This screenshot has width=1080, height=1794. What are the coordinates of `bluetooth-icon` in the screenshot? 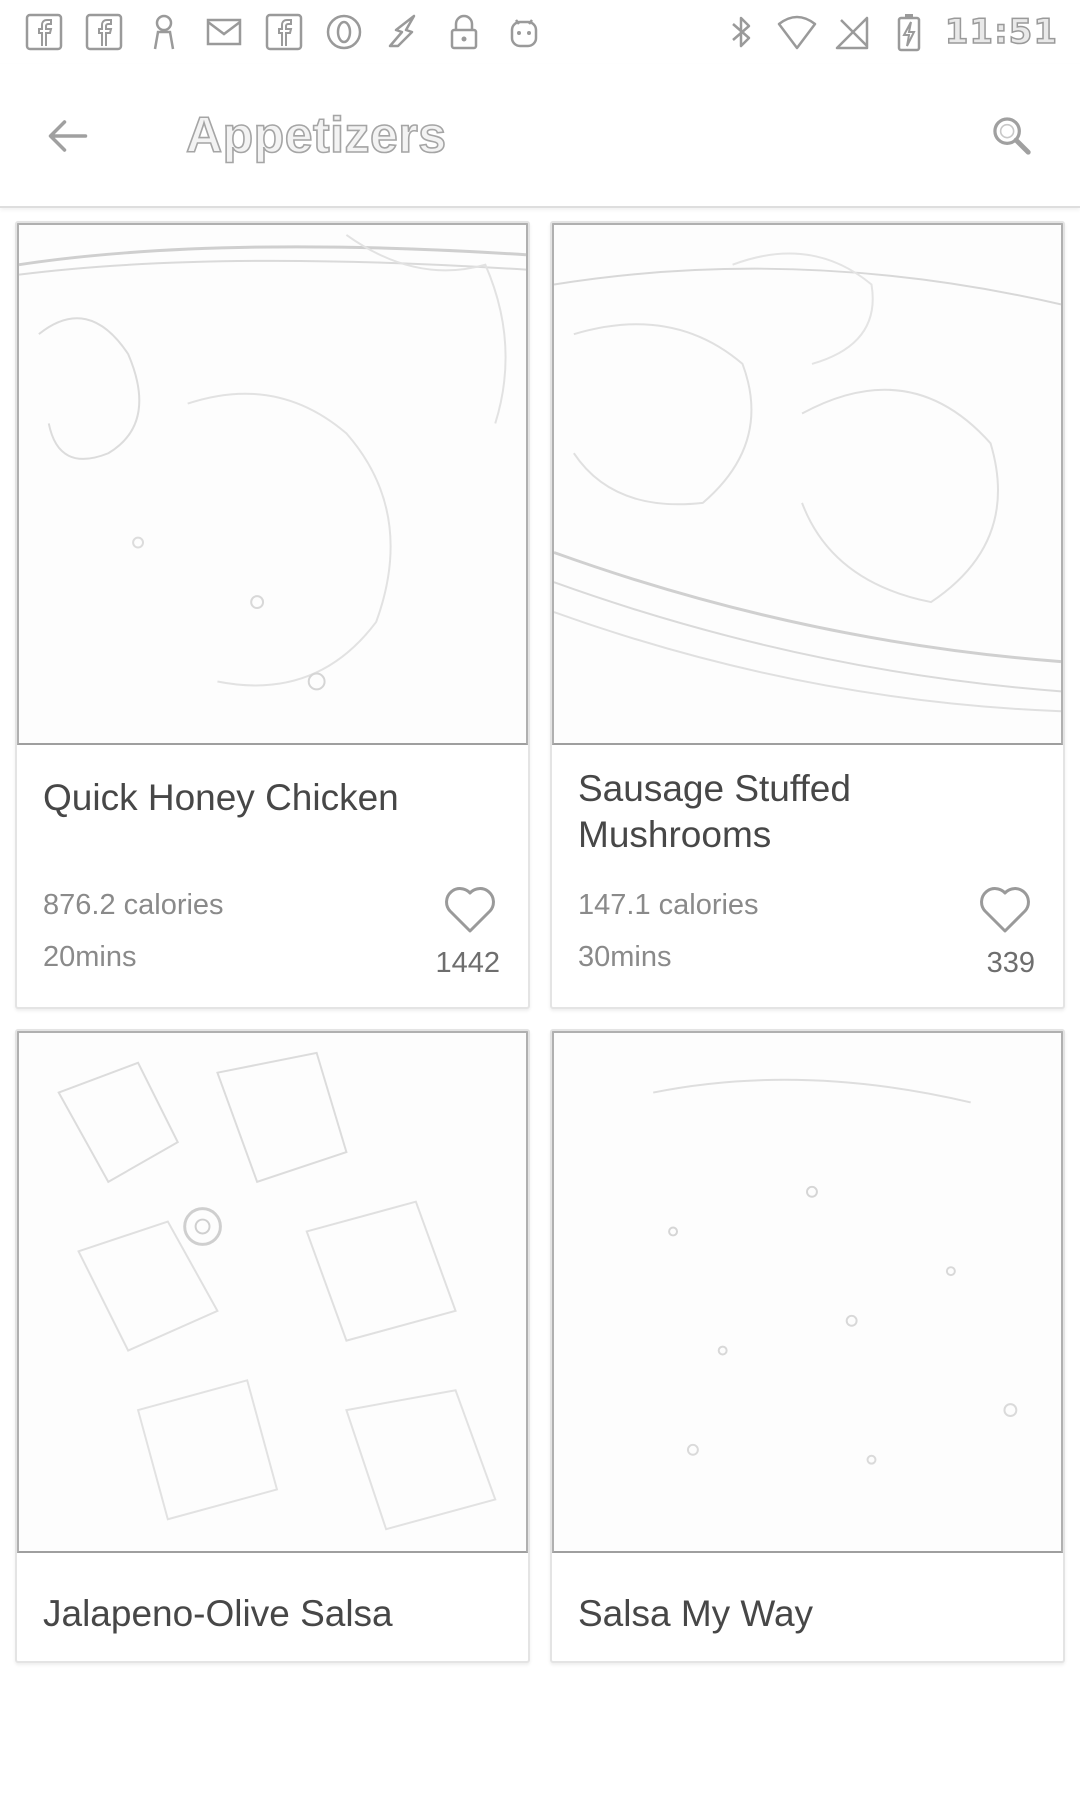 It's located at (741, 32).